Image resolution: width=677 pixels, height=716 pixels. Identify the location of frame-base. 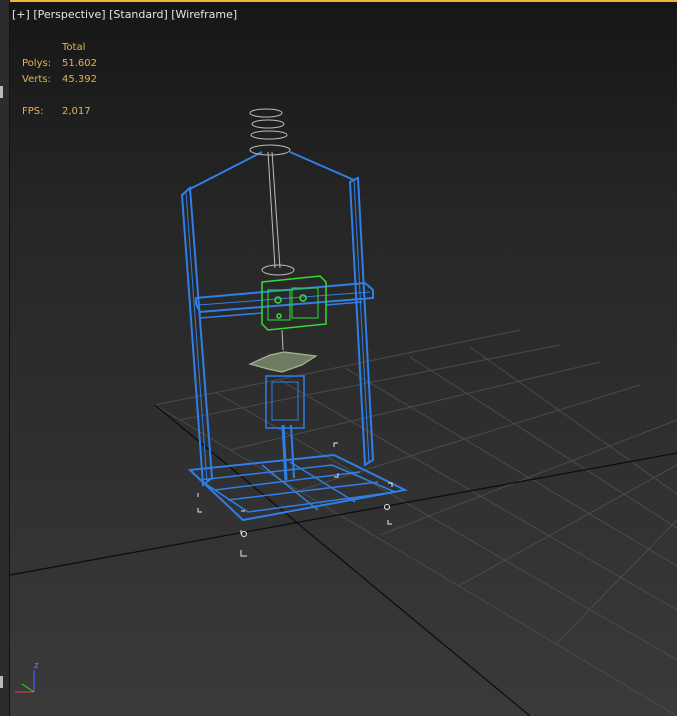
(298, 487).